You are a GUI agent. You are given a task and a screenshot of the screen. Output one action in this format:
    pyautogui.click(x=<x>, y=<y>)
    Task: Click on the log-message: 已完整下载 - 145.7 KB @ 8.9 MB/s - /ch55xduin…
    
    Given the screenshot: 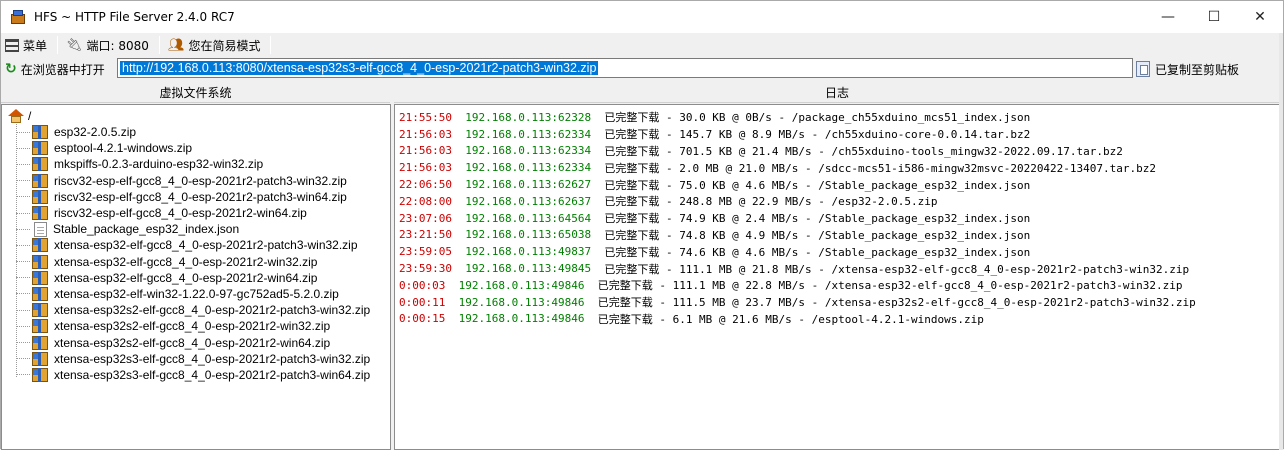 What is the action you would take?
    pyautogui.click(x=817, y=135)
    